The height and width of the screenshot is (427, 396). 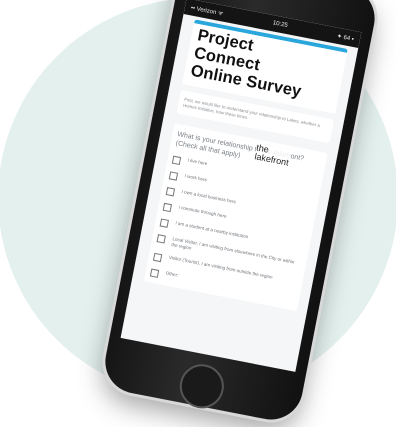 I want to click on option-label: I live here, so click(x=197, y=163).